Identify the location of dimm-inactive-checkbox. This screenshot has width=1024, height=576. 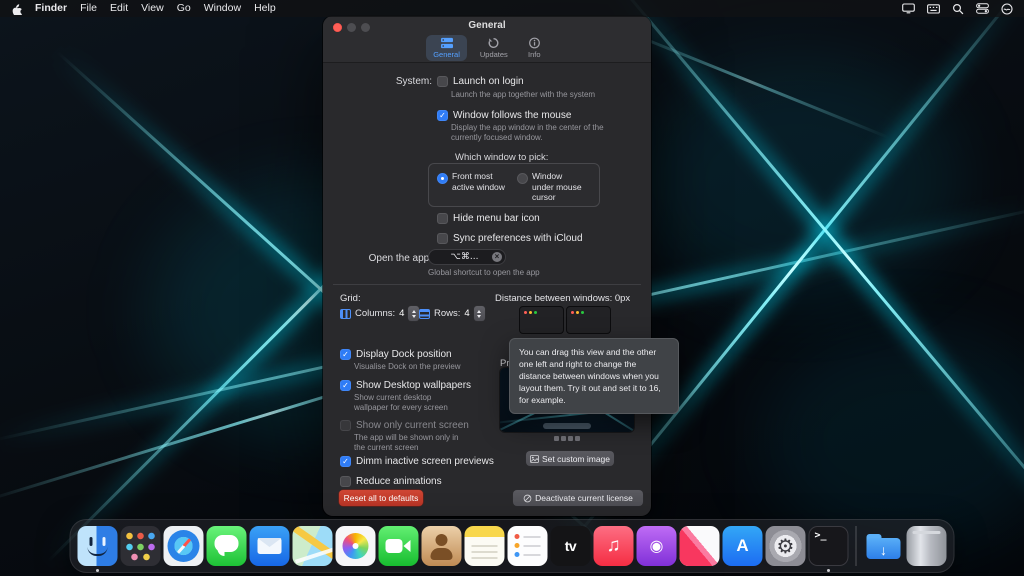
(345, 461).